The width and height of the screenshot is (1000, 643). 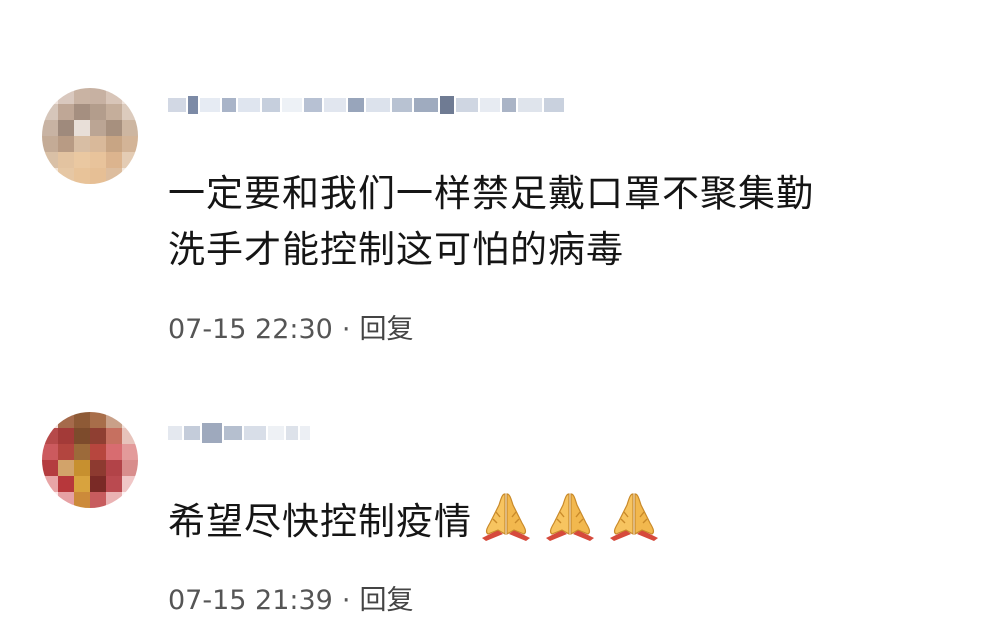 What do you see at coordinates (491, 222) in the screenshot?
I see `comment-text: 一定要和我们一样禁足戴口罩不聚集勤 洗手才能控制这可怕的病毒` at bounding box center [491, 222].